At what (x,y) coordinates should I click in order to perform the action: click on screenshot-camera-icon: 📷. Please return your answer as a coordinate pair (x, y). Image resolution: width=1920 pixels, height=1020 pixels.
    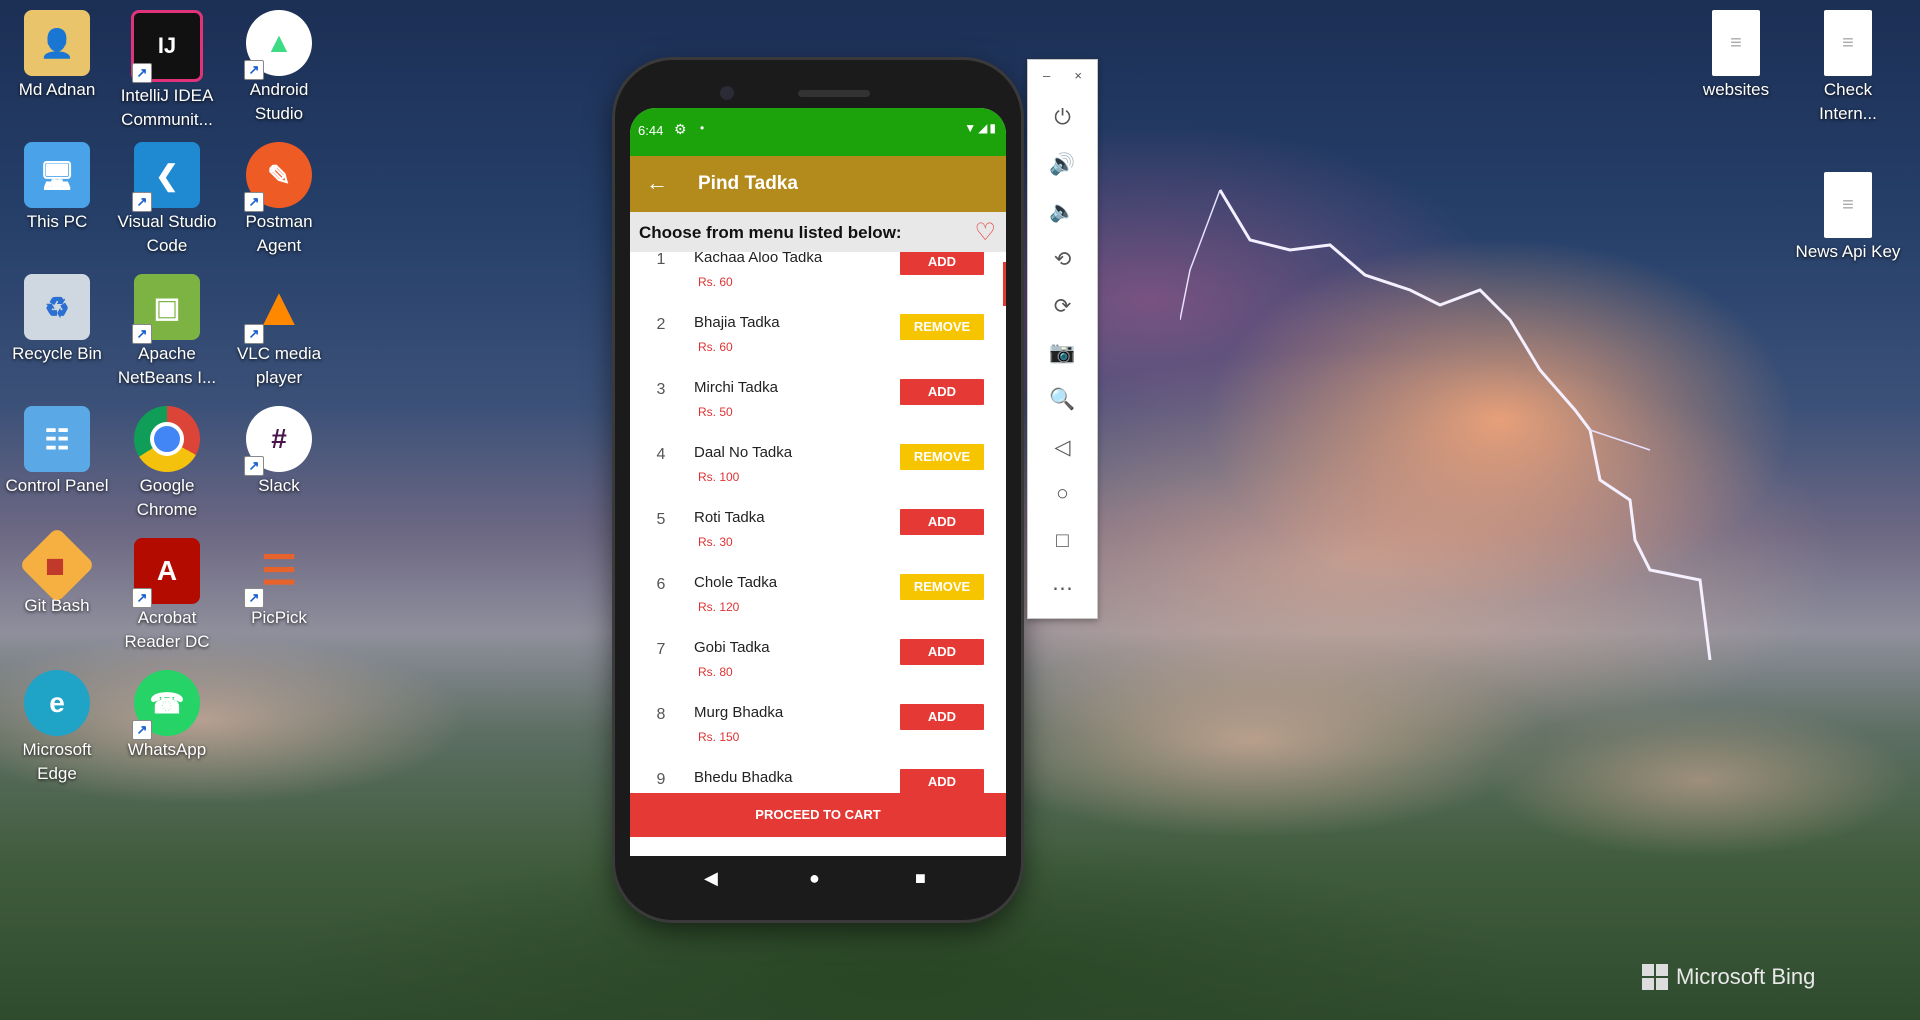
    Looking at the image, I should click on (1062, 353).